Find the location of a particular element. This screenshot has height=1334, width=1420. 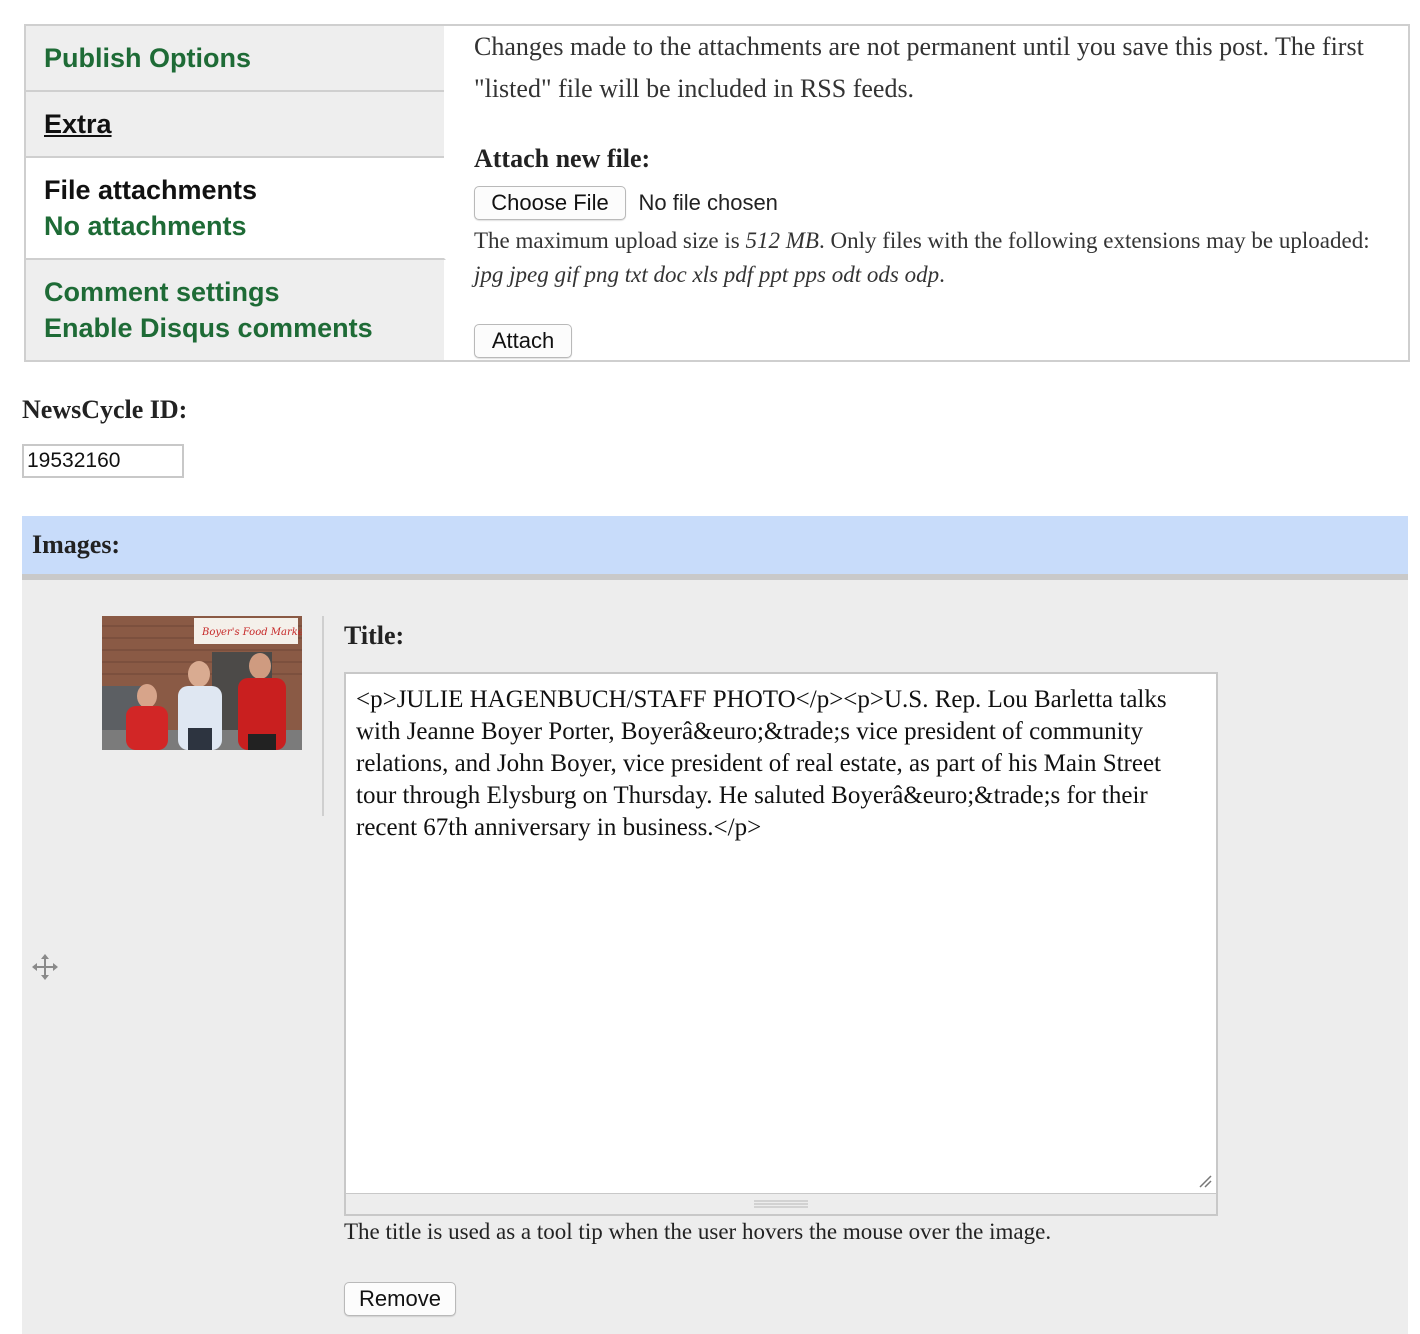

tab-extra: Extra is located at coordinates (235, 125).